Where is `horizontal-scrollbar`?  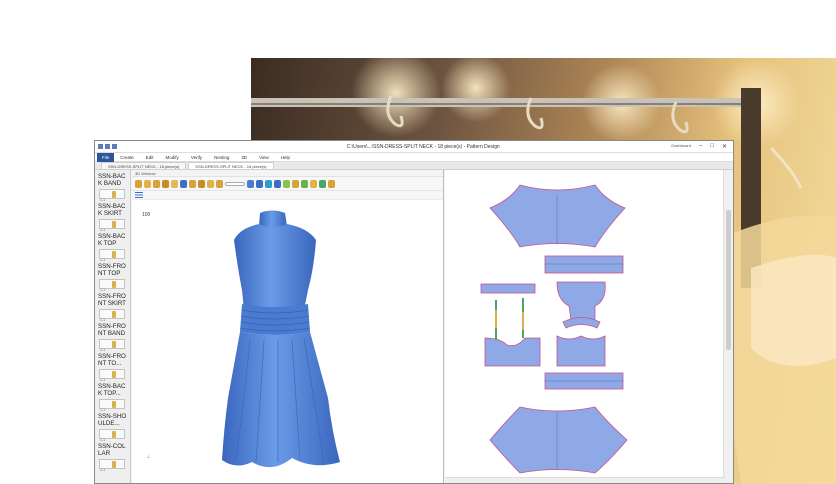
horizontal-scrollbar is located at coordinates (585, 480).